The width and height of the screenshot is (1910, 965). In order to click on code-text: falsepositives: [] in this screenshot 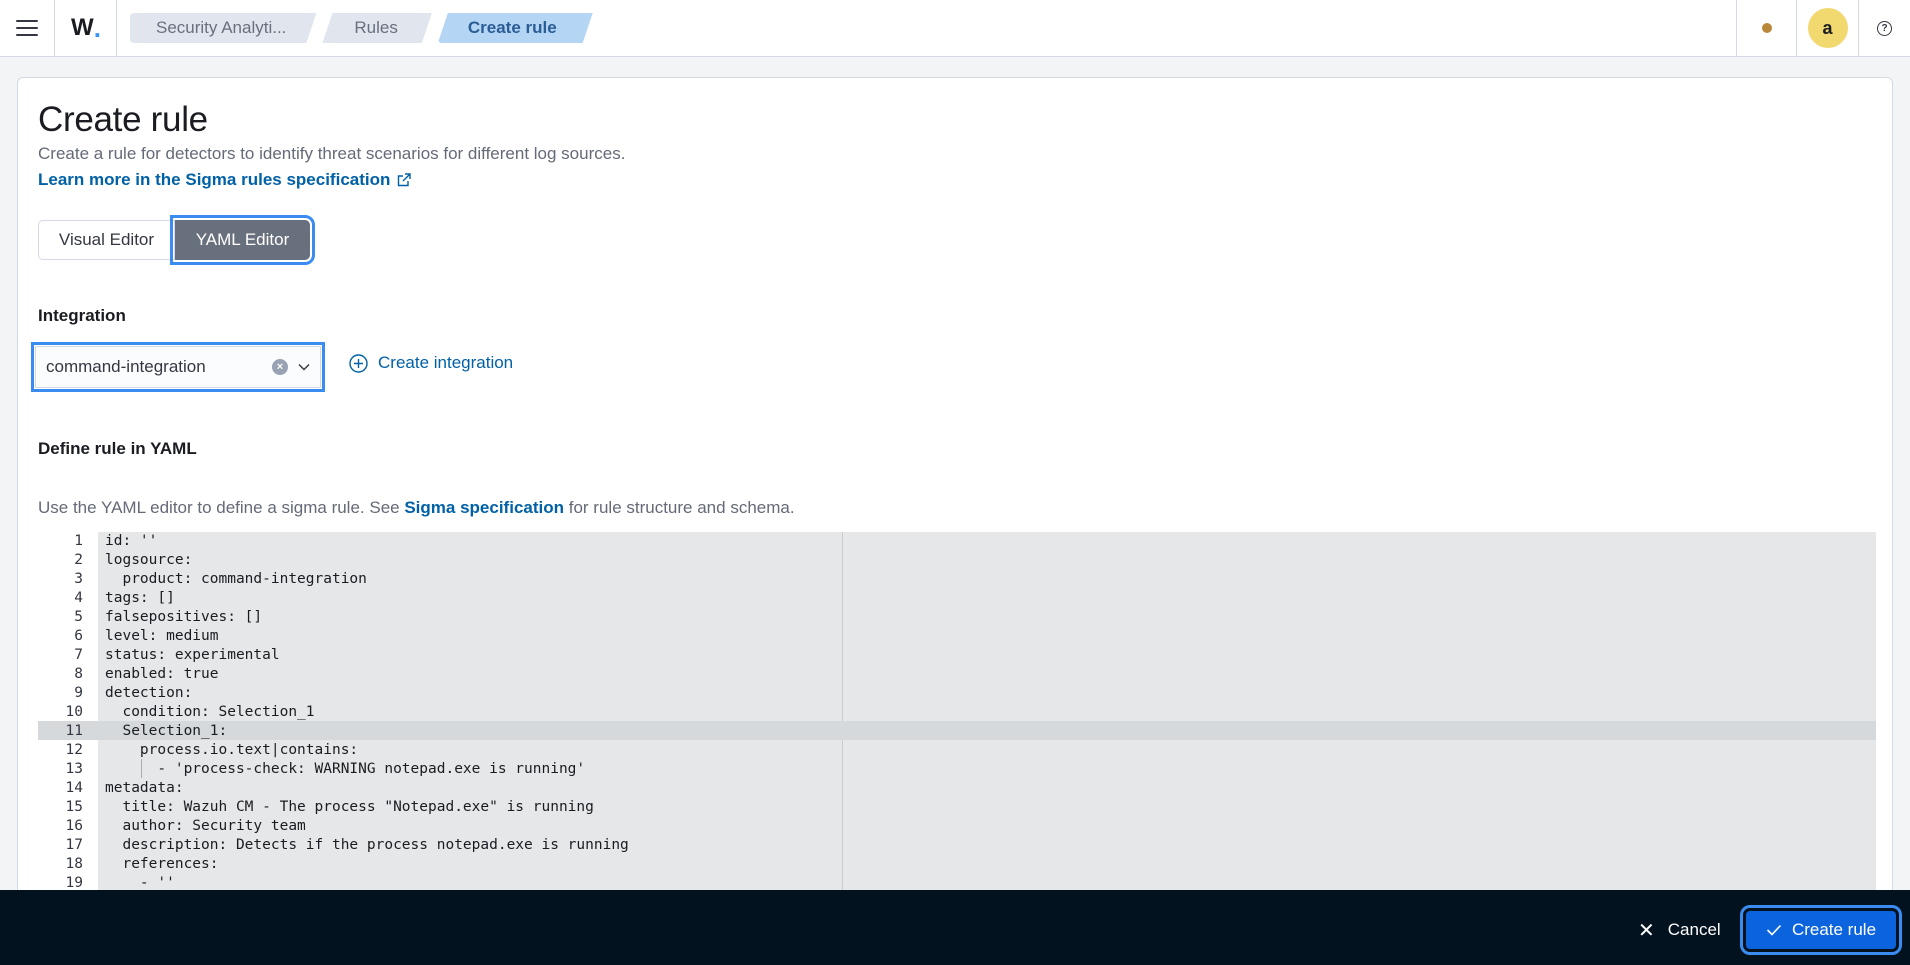, I will do `click(184, 616)`.